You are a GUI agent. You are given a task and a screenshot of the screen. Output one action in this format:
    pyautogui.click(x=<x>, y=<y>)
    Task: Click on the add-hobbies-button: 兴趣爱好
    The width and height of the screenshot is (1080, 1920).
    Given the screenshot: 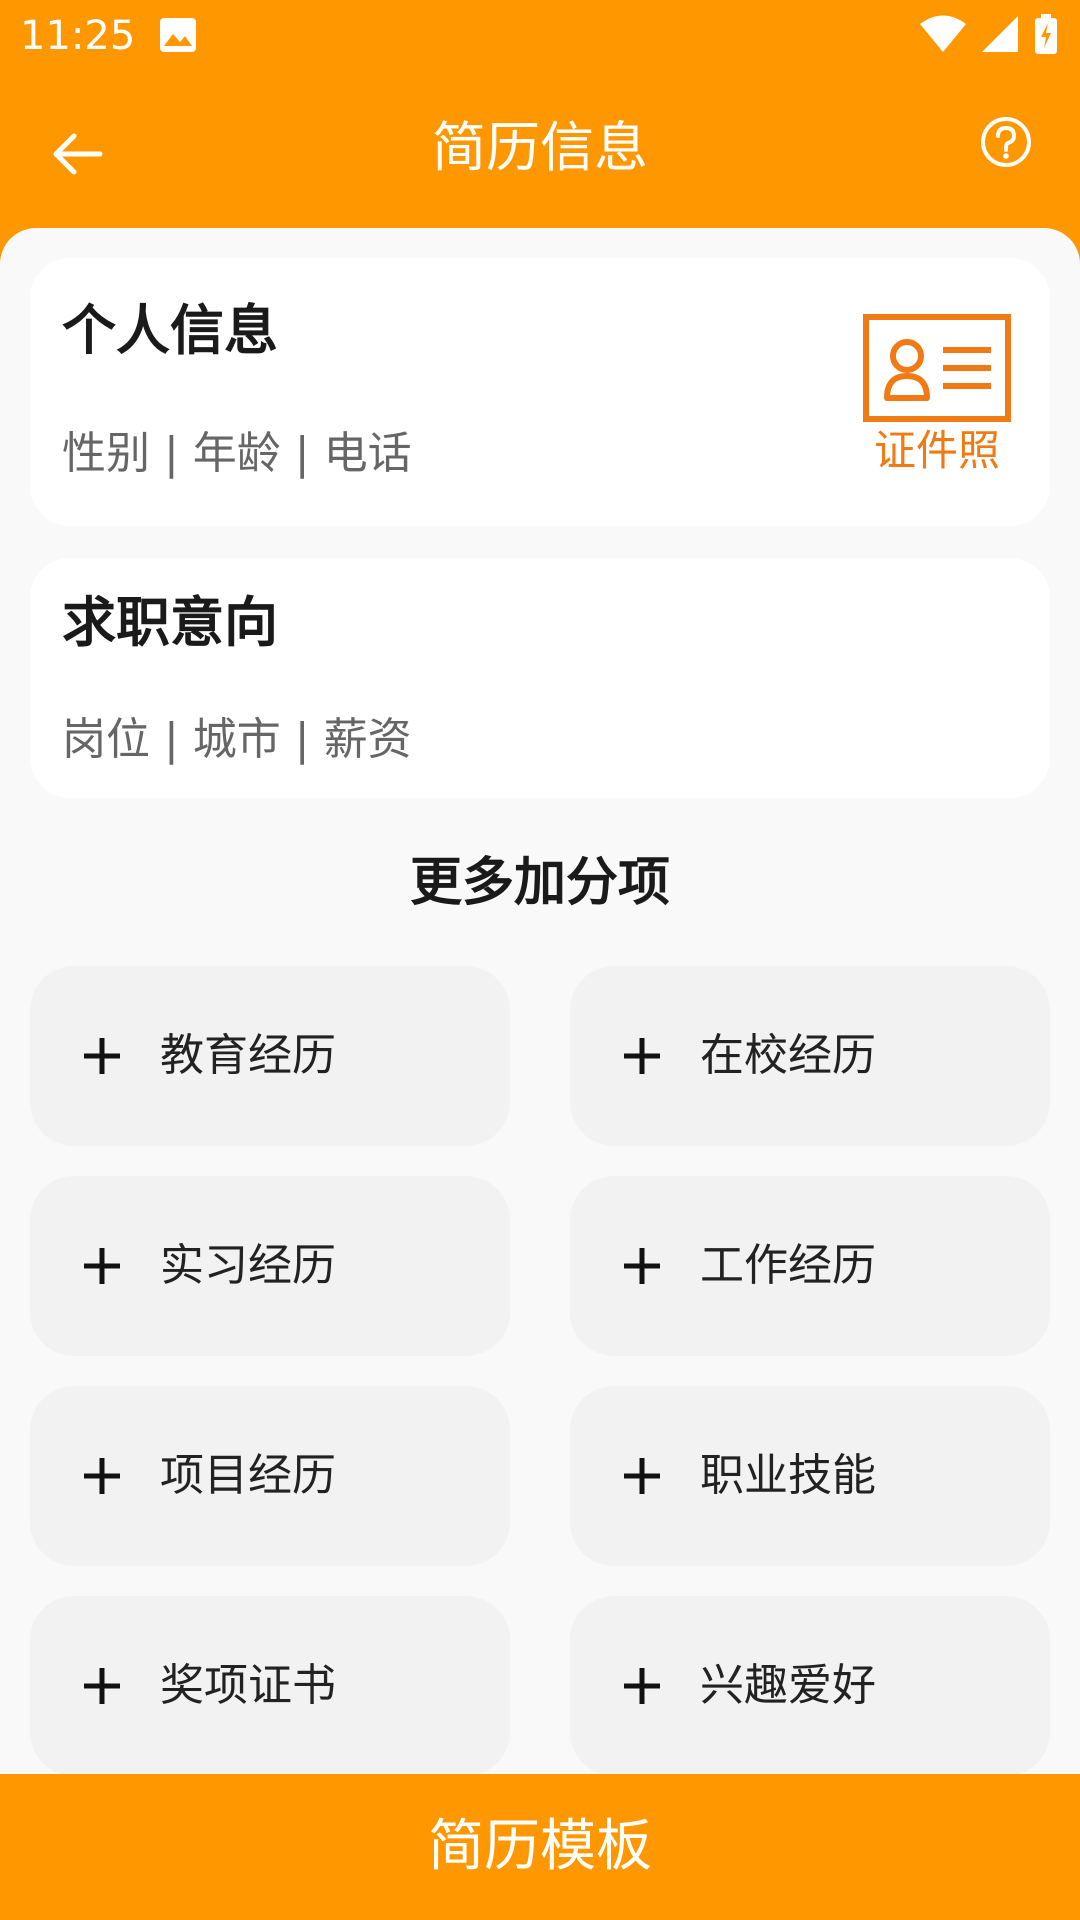 What is the action you would take?
    pyautogui.click(x=810, y=1685)
    